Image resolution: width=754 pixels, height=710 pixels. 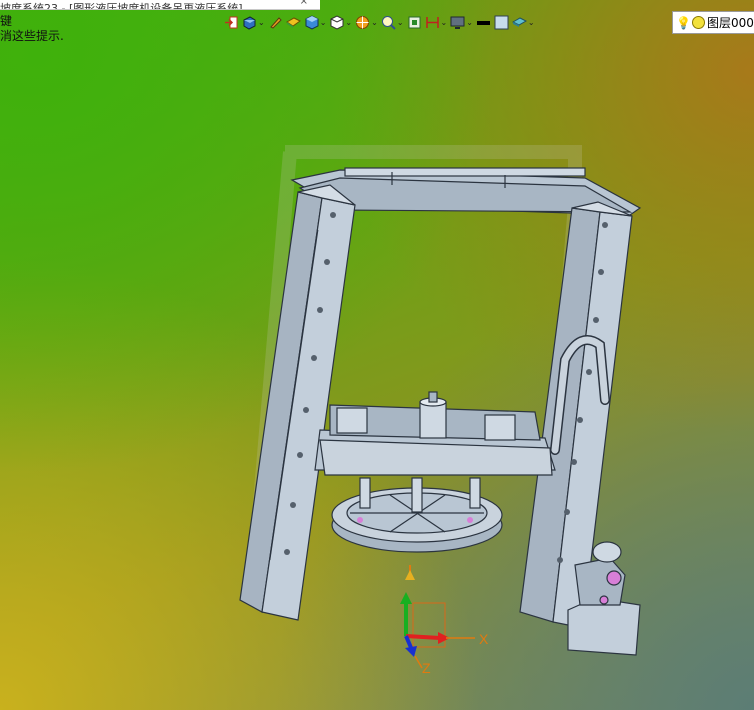 I want to click on dimension-button: ⌄, so click(x=436, y=22).